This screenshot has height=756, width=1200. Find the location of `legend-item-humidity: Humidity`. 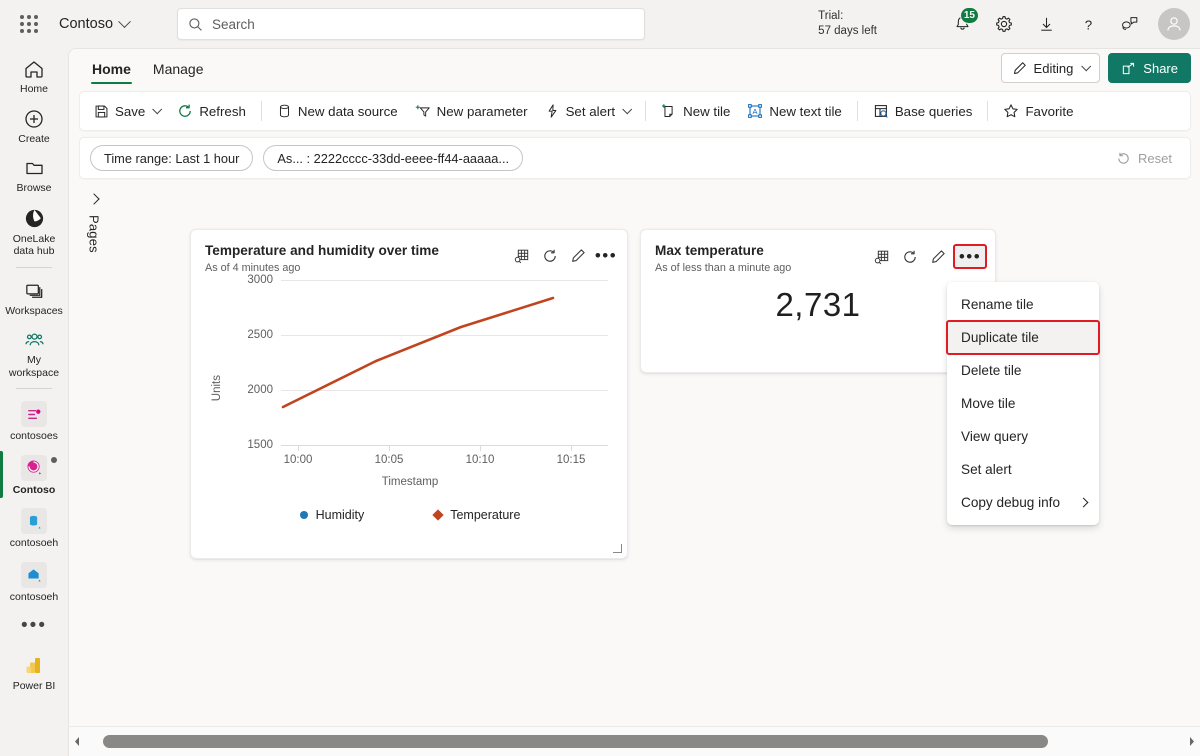

legend-item-humidity: Humidity is located at coordinates (331, 515).